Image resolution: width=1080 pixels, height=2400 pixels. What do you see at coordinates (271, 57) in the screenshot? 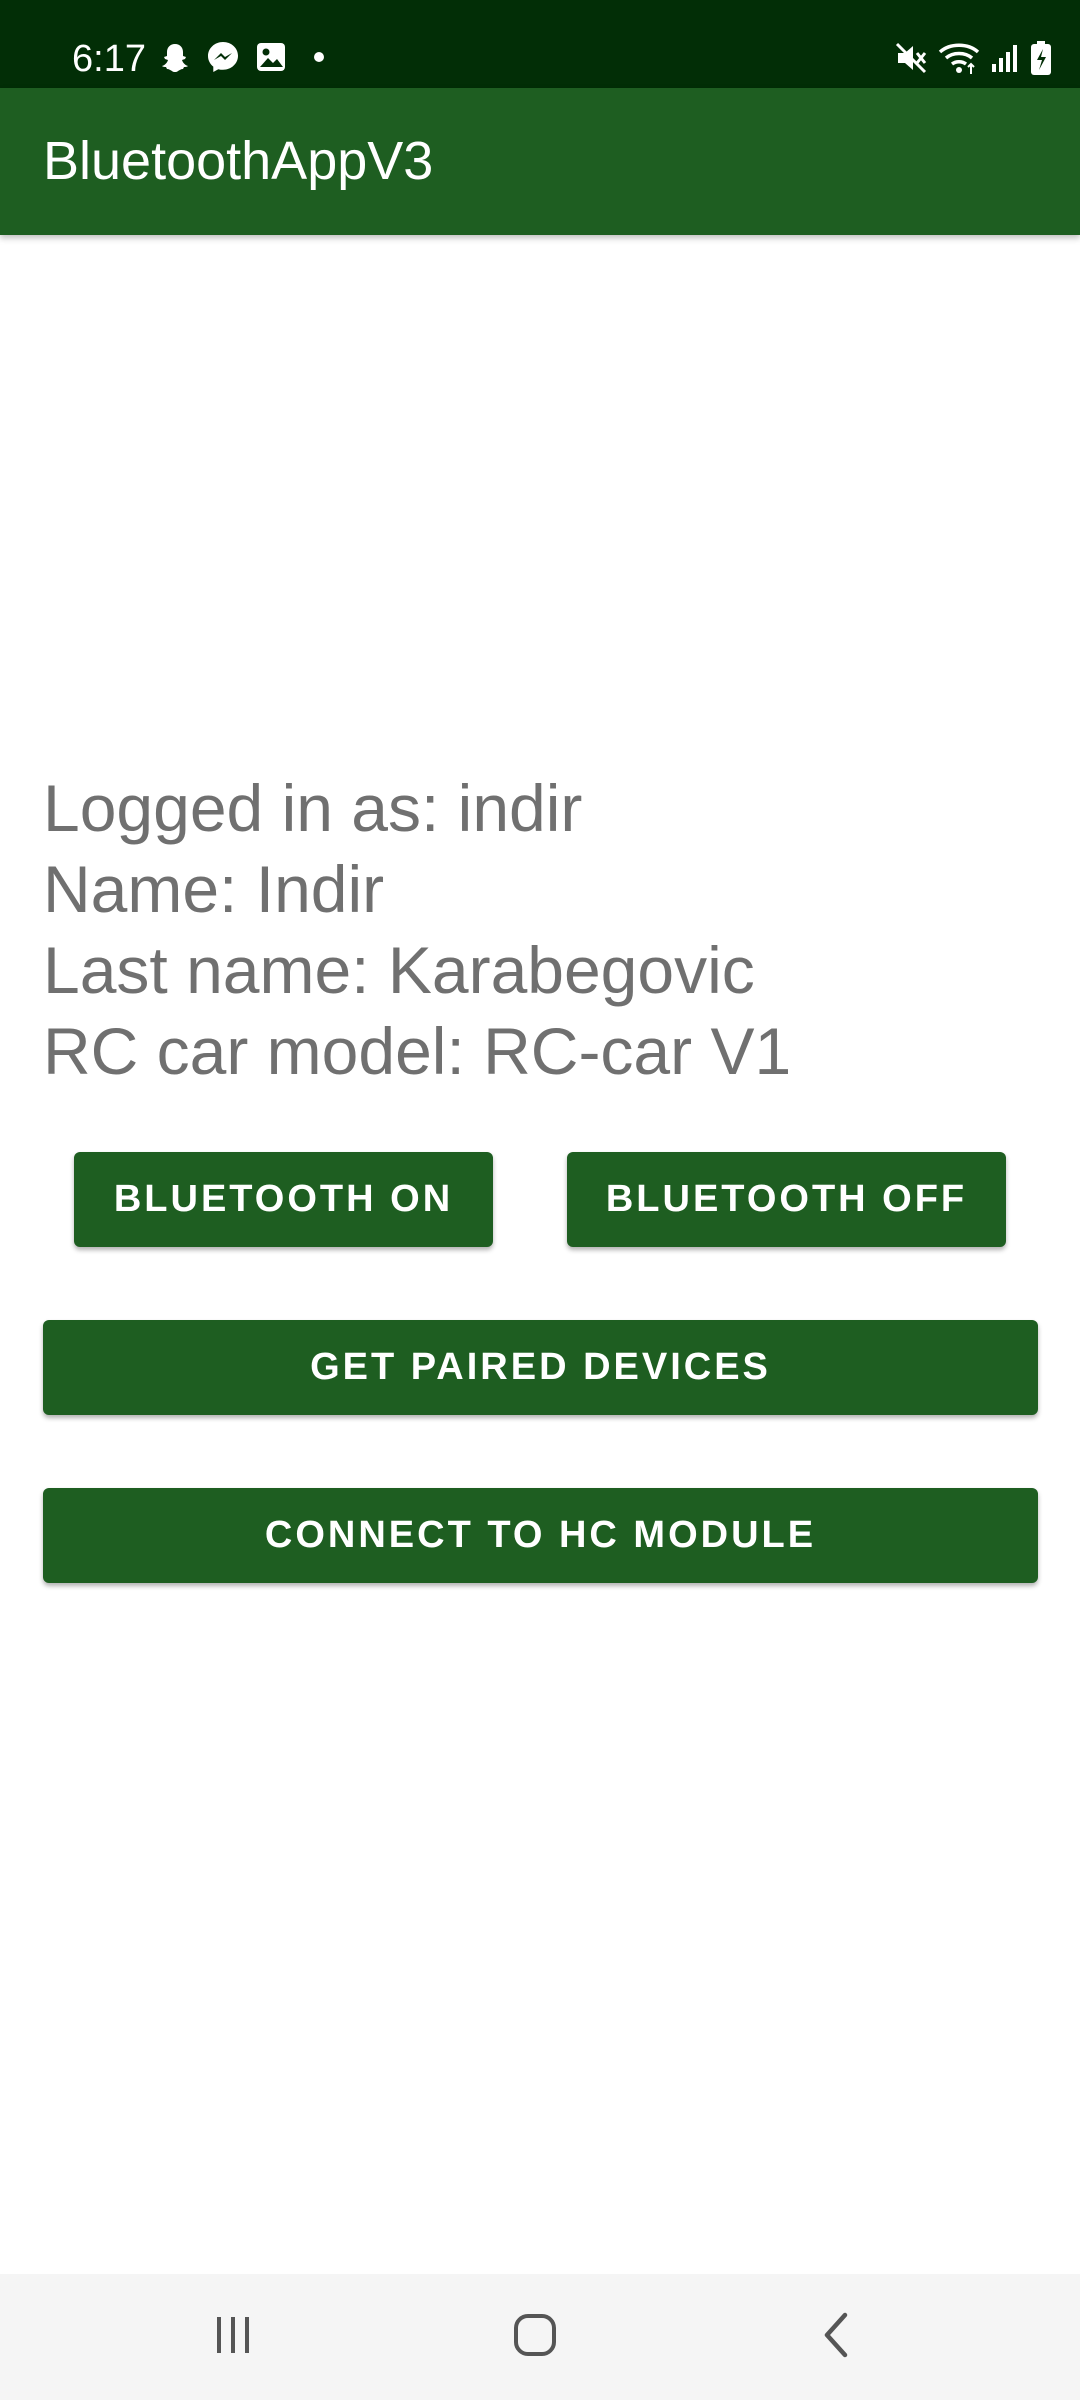
I see `gallery-icon` at bounding box center [271, 57].